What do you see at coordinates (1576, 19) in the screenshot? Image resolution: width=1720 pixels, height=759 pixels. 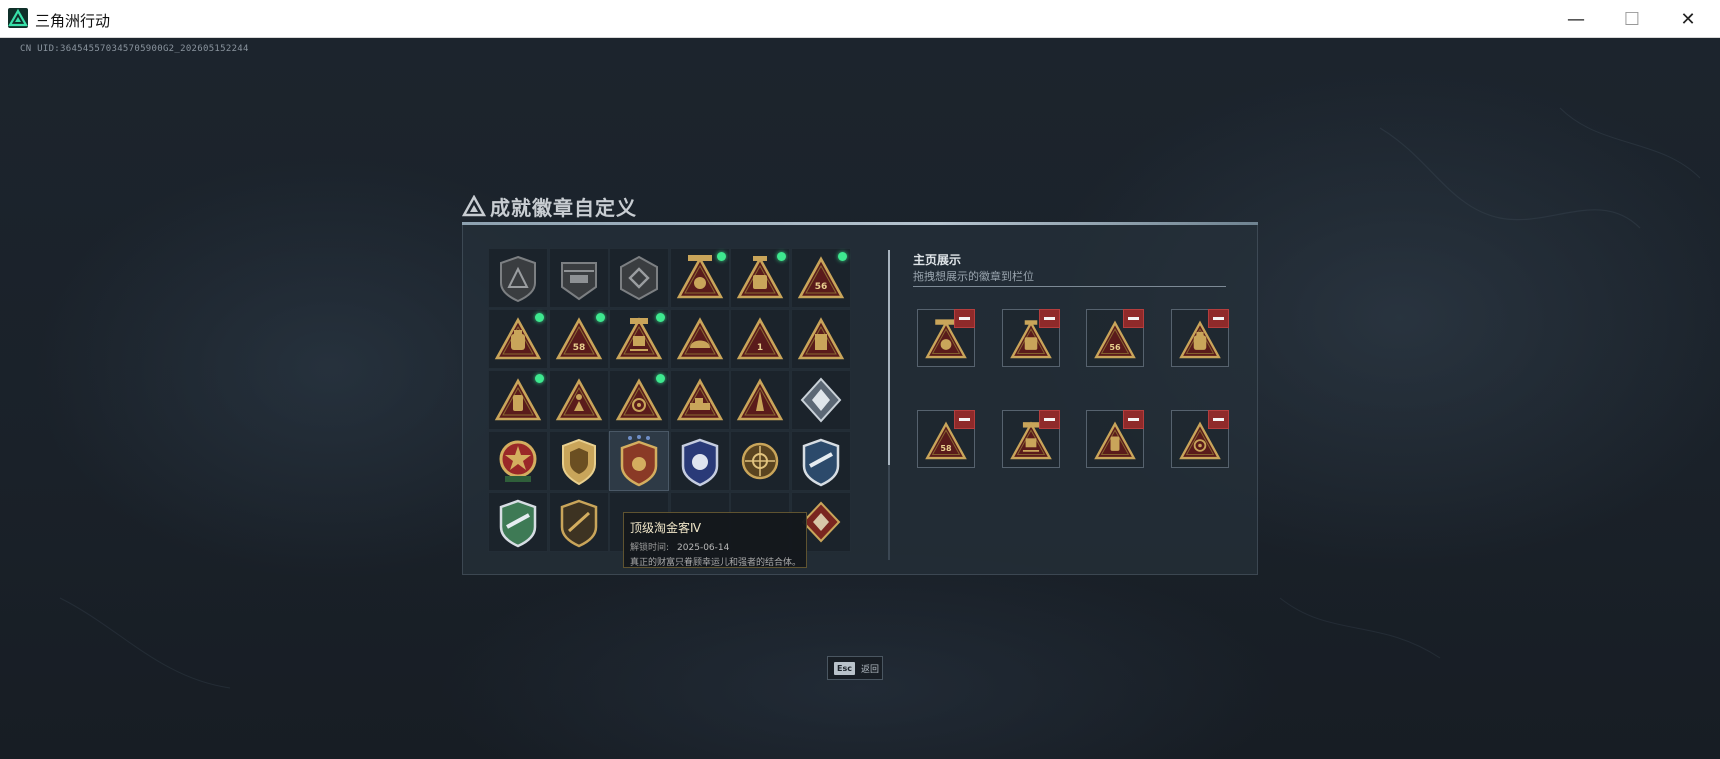 I see `minimize-button: —` at bounding box center [1576, 19].